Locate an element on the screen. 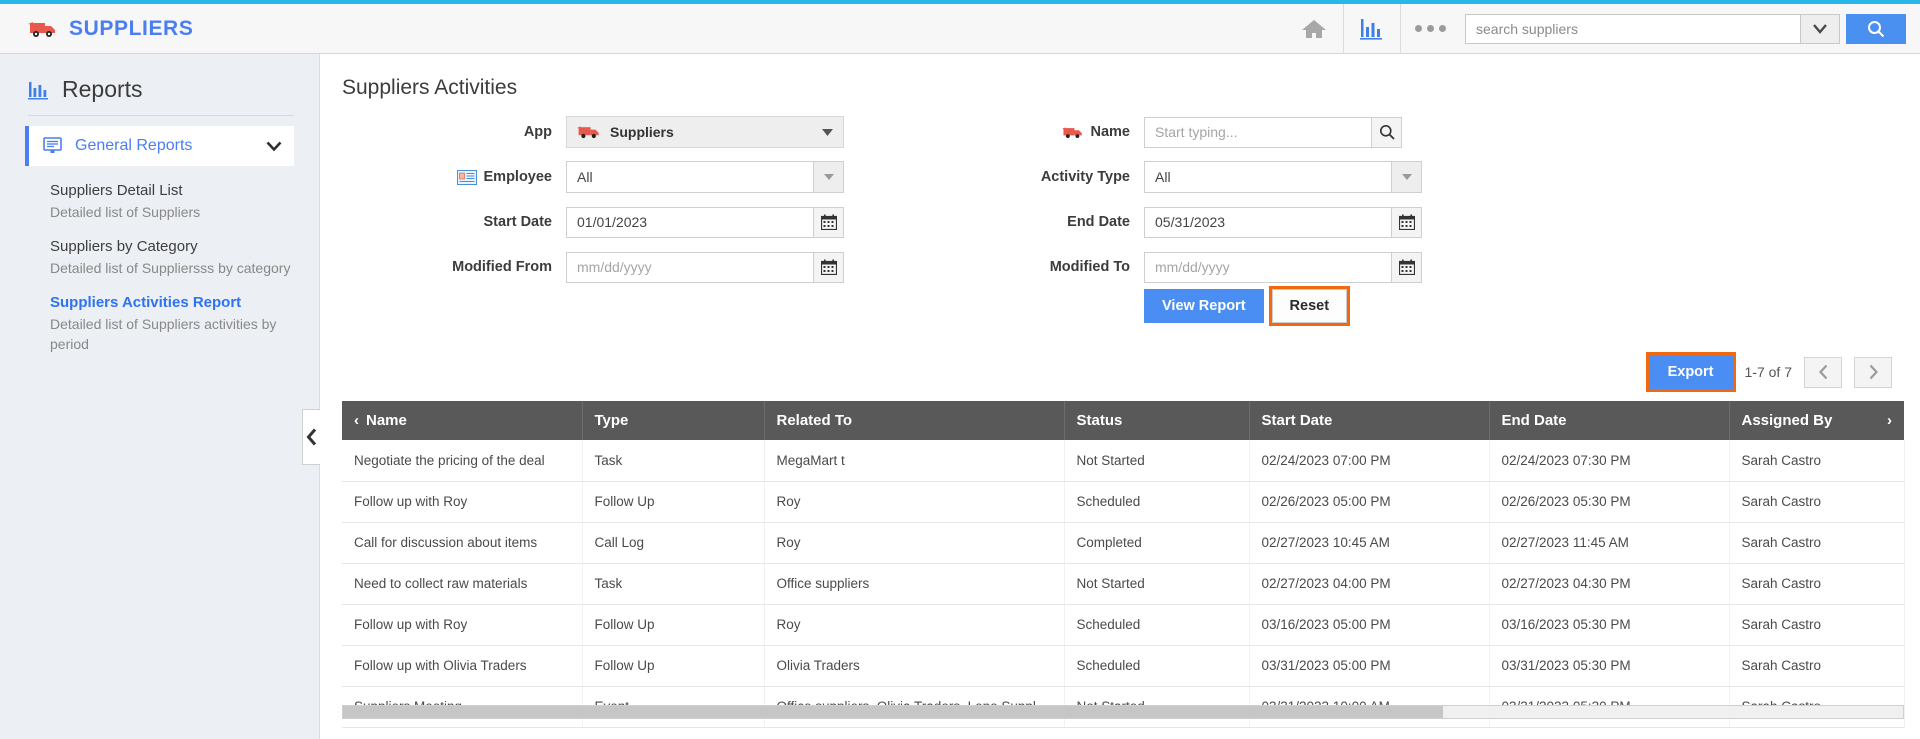 Image resolution: width=1920 pixels, height=739 pixels. cell-end-date: 02/24/2023 07:30 PM is located at coordinates (1609, 461).